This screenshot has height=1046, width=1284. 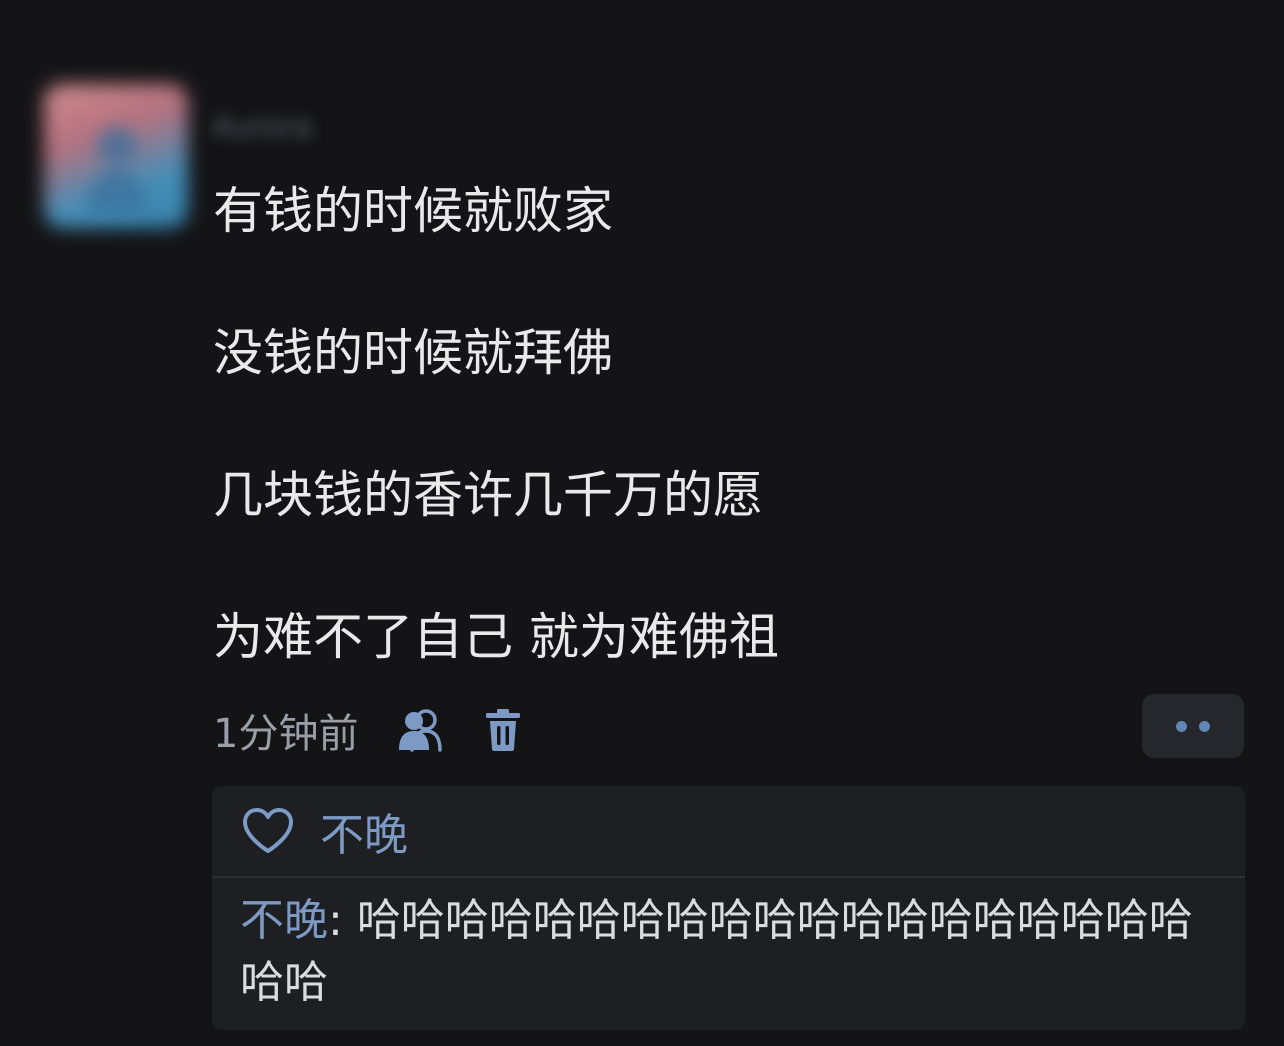 I want to click on reply-user: 不晚, so click(x=284, y=920).